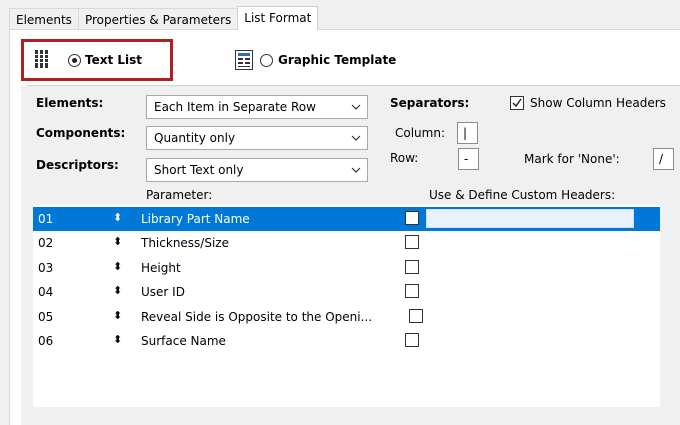 Image resolution: width=680 pixels, height=425 pixels. What do you see at coordinates (337, 60) in the screenshot?
I see `graphic-template-label: Graphic Template` at bounding box center [337, 60].